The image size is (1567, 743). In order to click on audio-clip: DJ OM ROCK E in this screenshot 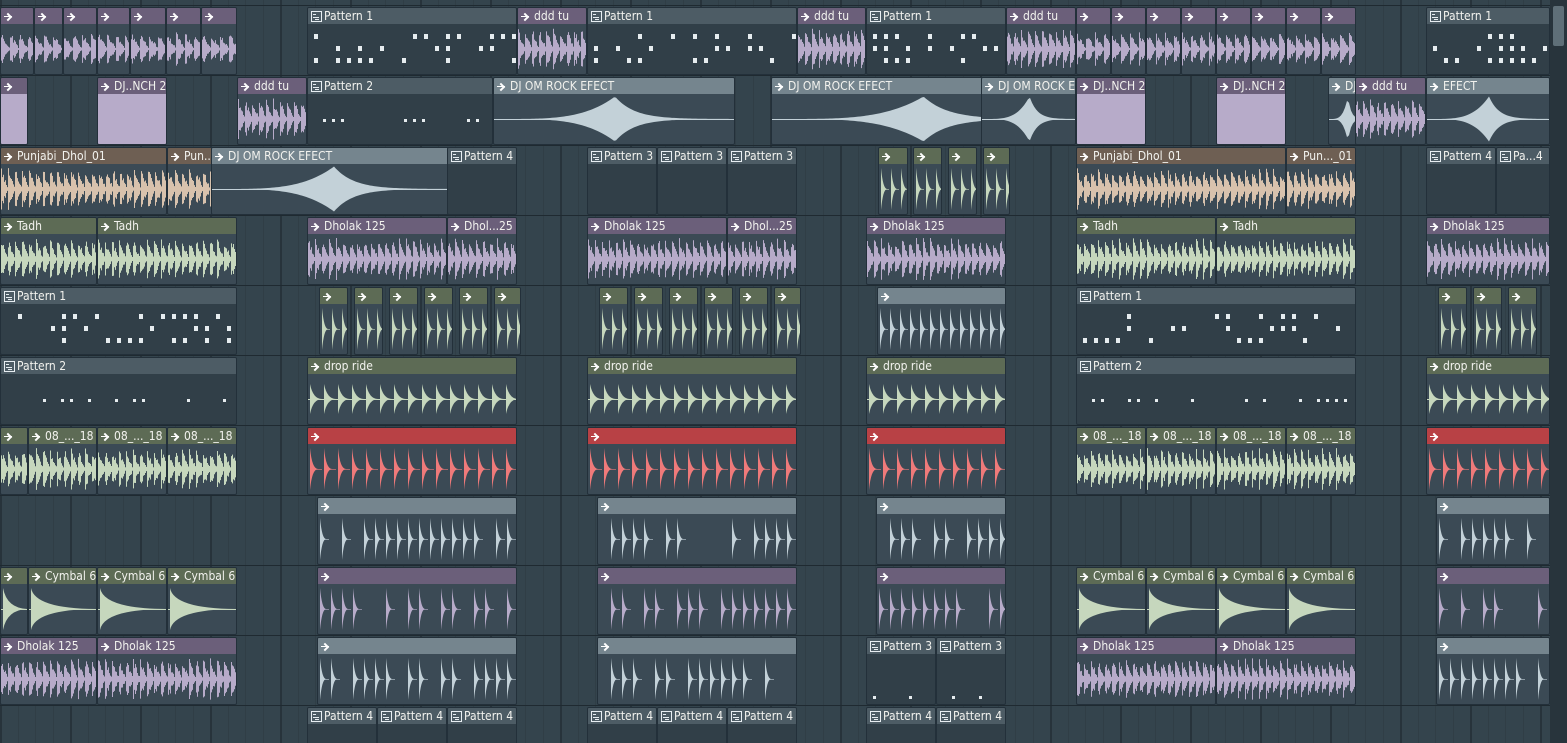, I will do `click(1028, 111)`.